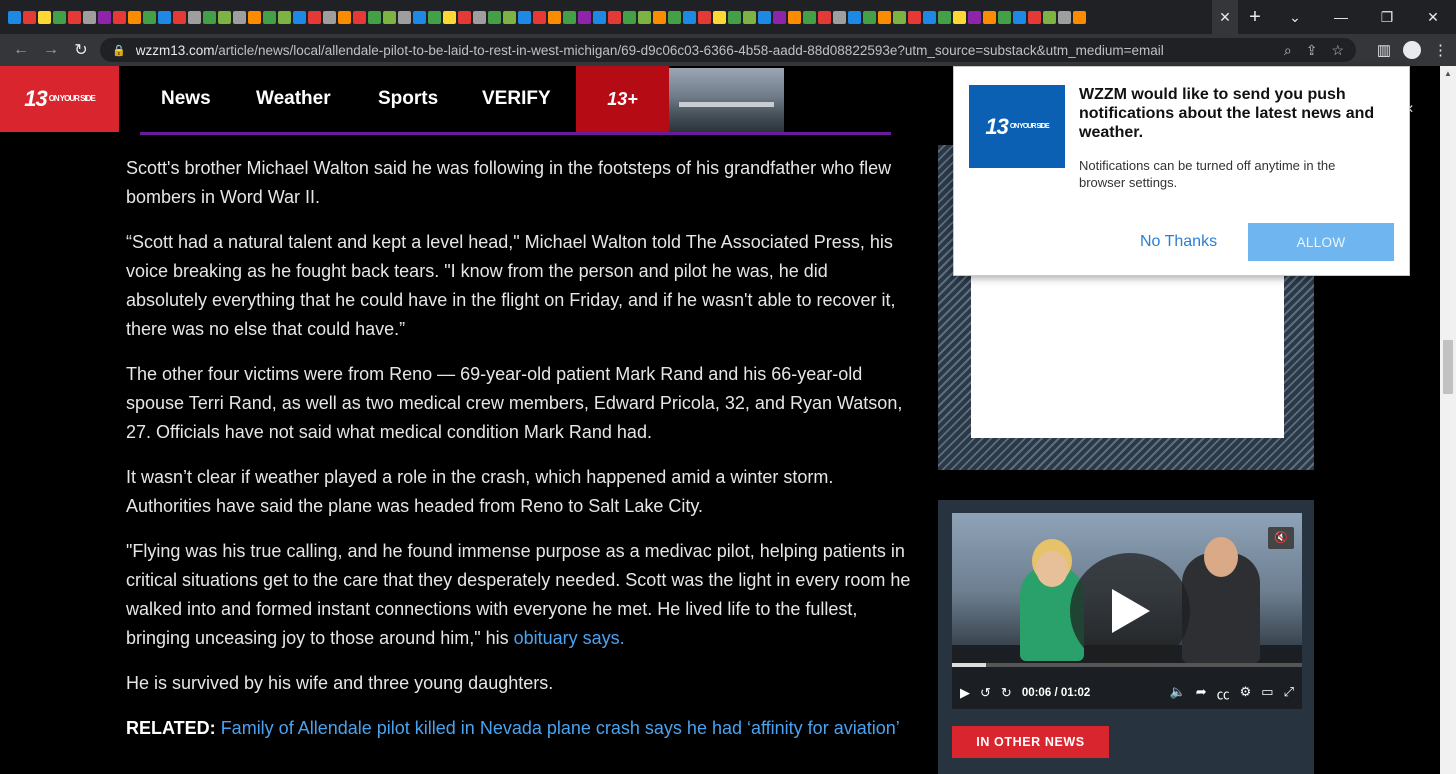  I want to click on pinned-tabs, so click(606, 17).